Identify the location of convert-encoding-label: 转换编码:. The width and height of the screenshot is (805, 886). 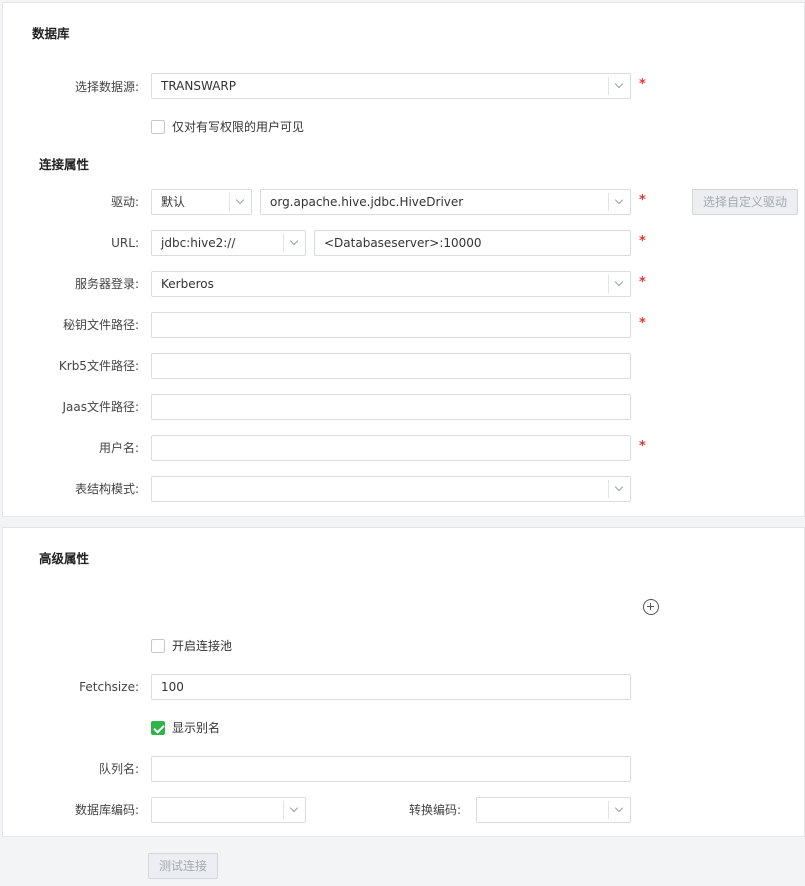
(434, 810).